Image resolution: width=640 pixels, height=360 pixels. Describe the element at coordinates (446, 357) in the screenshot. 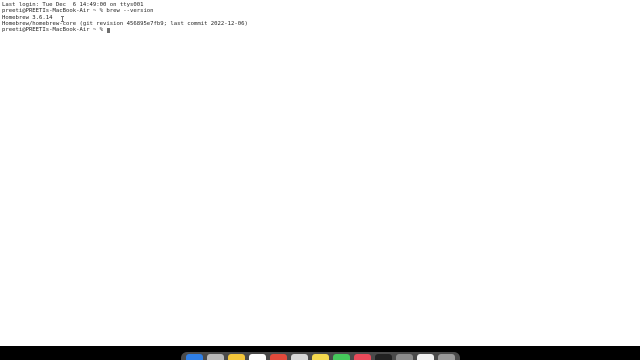

I see `trash-icon` at that location.